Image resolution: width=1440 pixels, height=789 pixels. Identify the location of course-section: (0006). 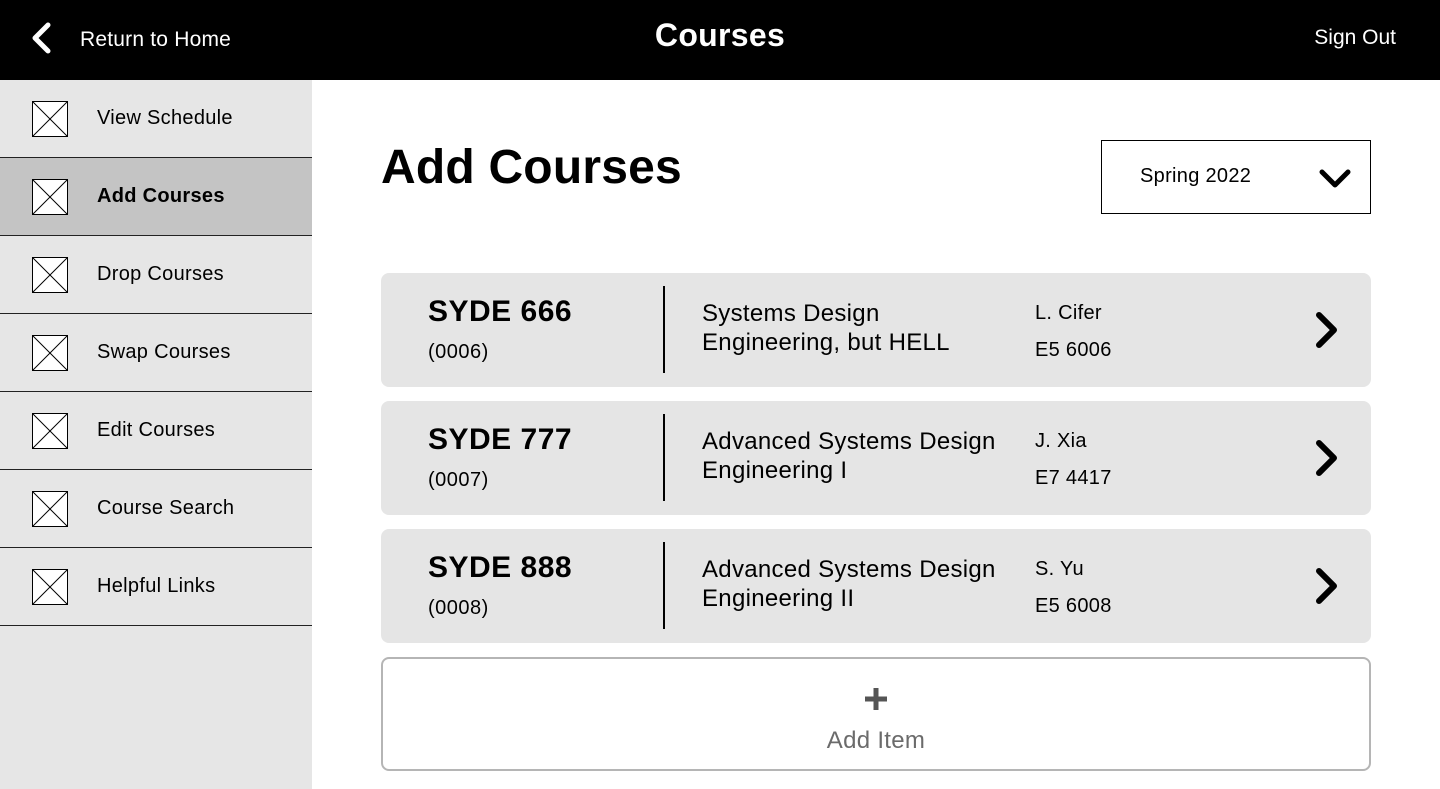
(458, 352).